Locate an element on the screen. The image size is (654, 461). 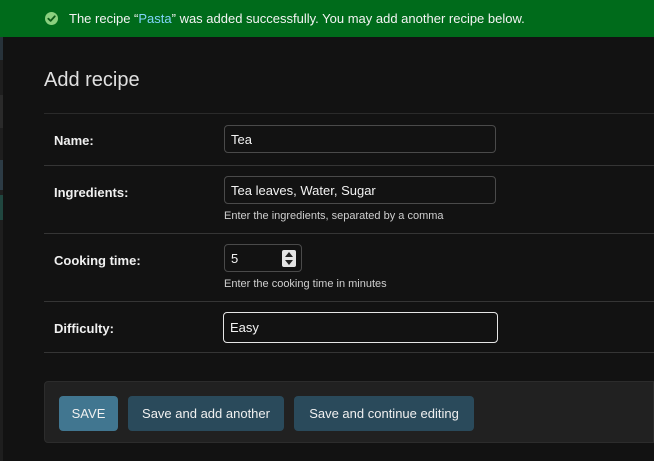
ingredients-label: Ingredients: is located at coordinates (91, 192).